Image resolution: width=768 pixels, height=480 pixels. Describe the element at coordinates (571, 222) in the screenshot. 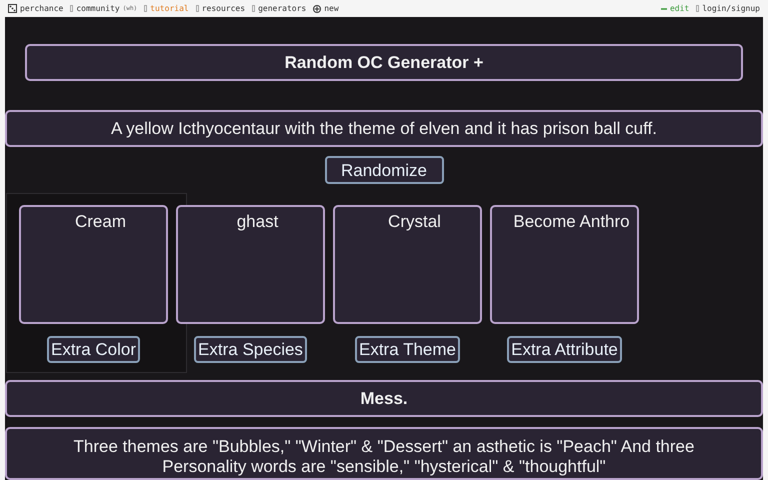

I see `result-text: Become Anthro` at that location.